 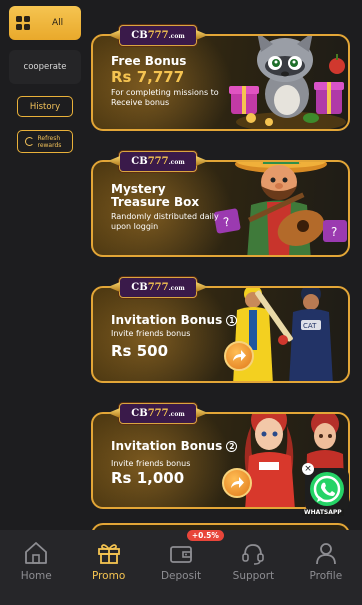 I want to click on mariachi-guitarist-illustration: ? ?, so click(x=280, y=208).